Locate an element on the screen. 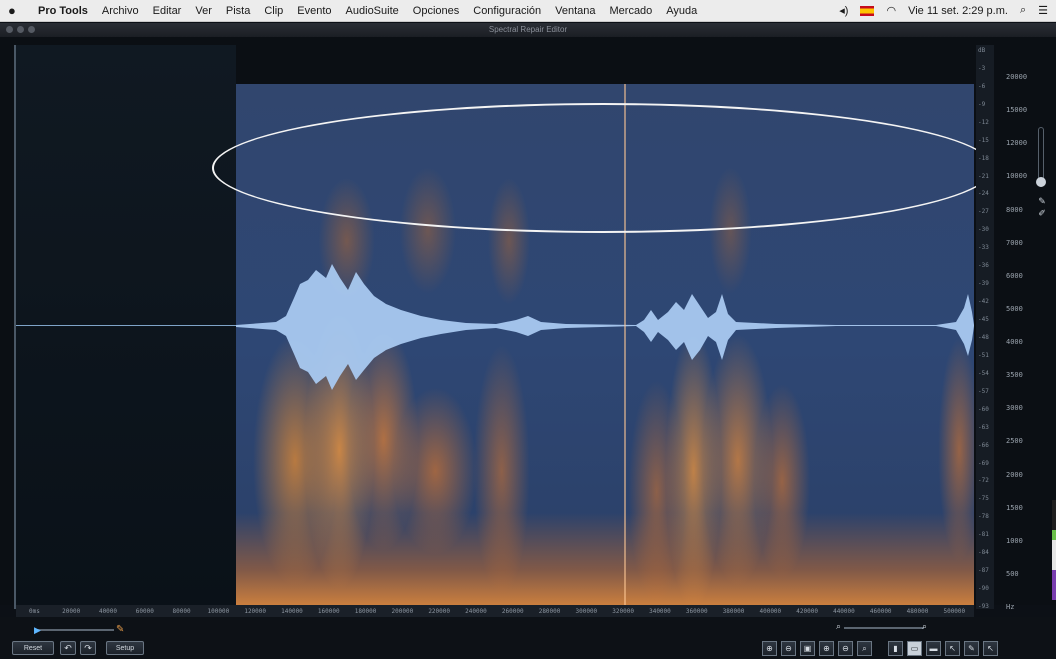 The width and height of the screenshot is (1056, 659). wifi-icon: ◠ is located at coordinates (891, 10).